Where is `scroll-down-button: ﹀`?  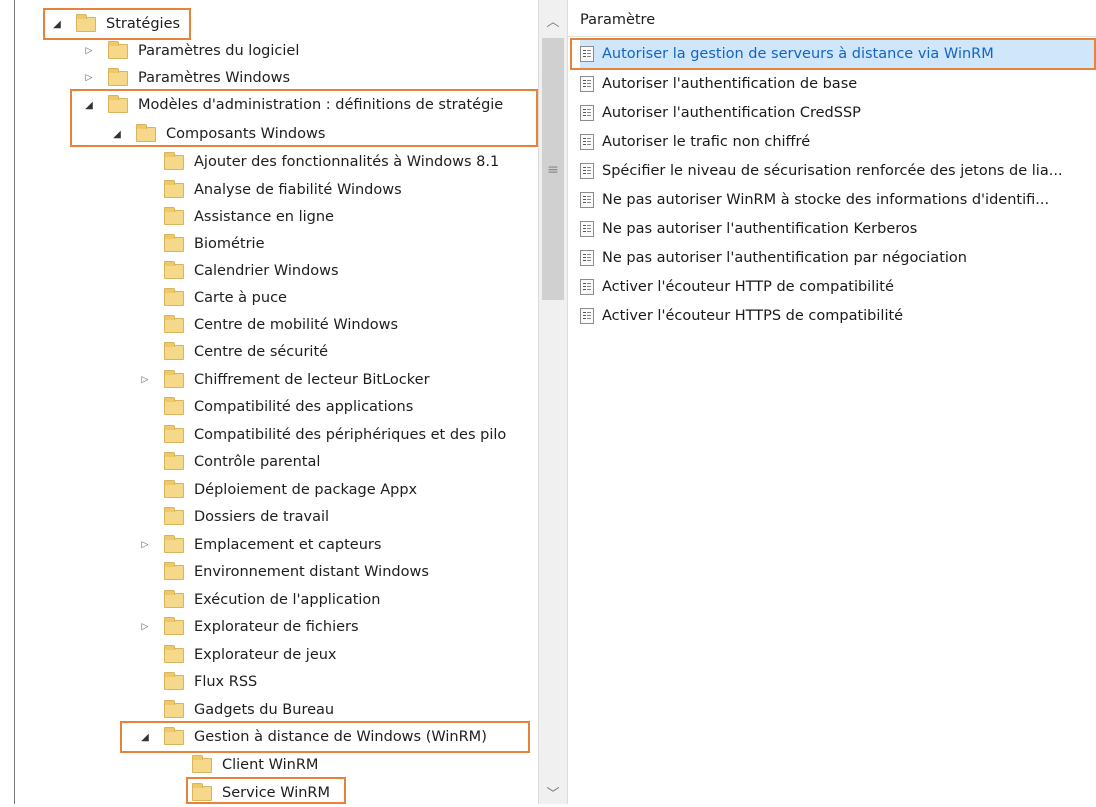
scroll-down-button: ﹀ is located at coordinates (553, 792).